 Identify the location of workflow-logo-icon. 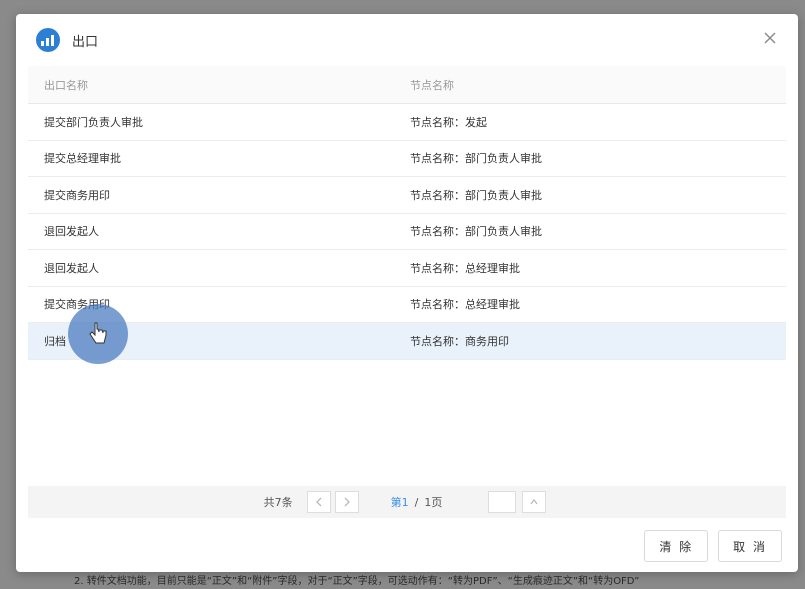
(48, 40).